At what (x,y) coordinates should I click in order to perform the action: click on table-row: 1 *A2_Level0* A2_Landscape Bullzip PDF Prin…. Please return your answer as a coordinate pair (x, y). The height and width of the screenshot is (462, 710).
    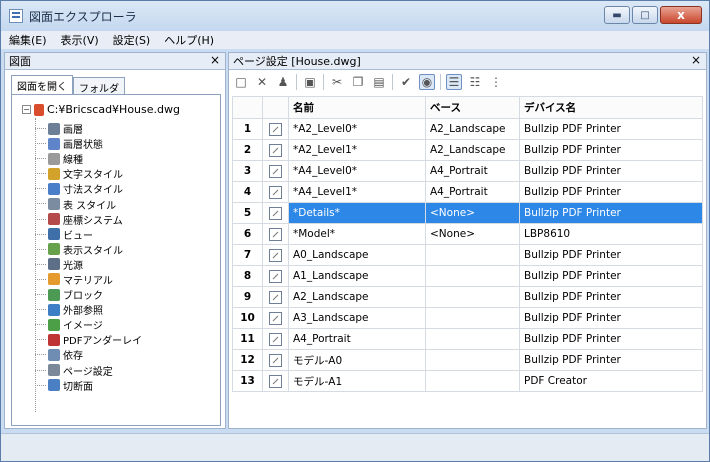
    Looking at the image, I should click on (467, 129).